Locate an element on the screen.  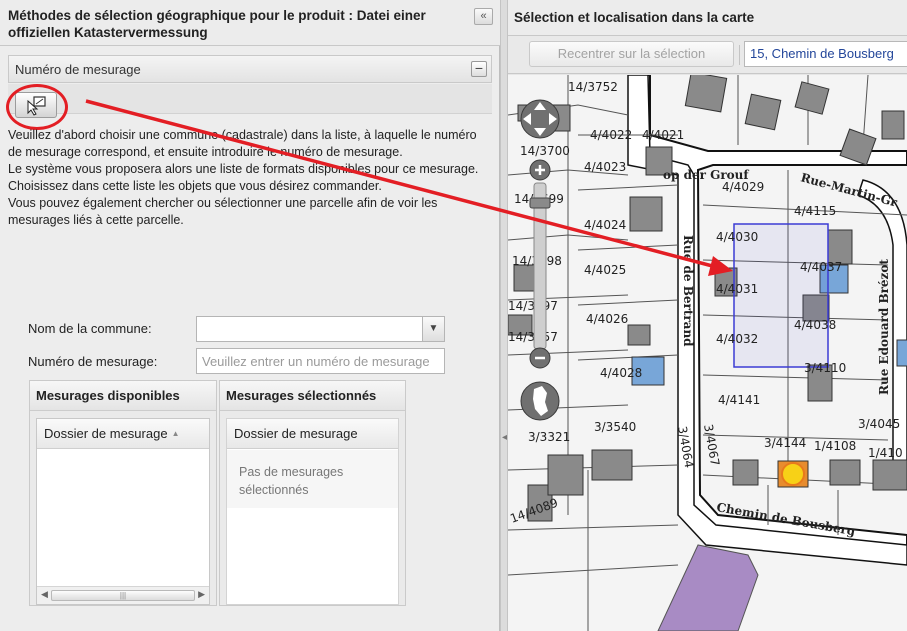
parcel-label: 4/4030 is located at coordinates (737, 237).